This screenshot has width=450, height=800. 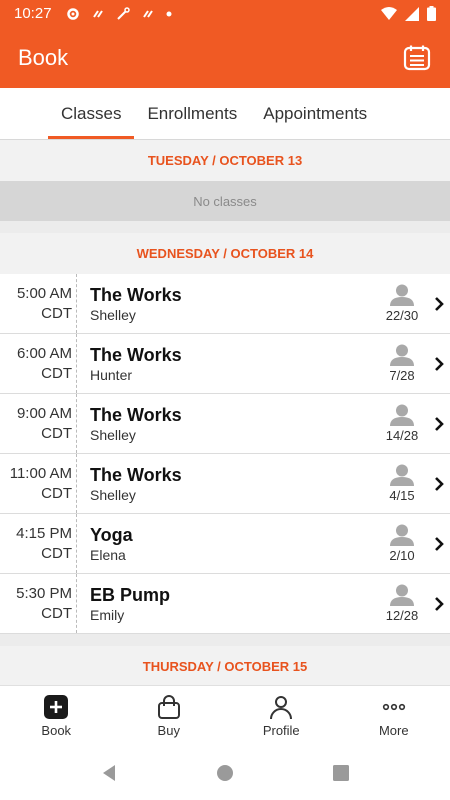 I want to click on class-instructor: Emily, so click(x=107, y=614).